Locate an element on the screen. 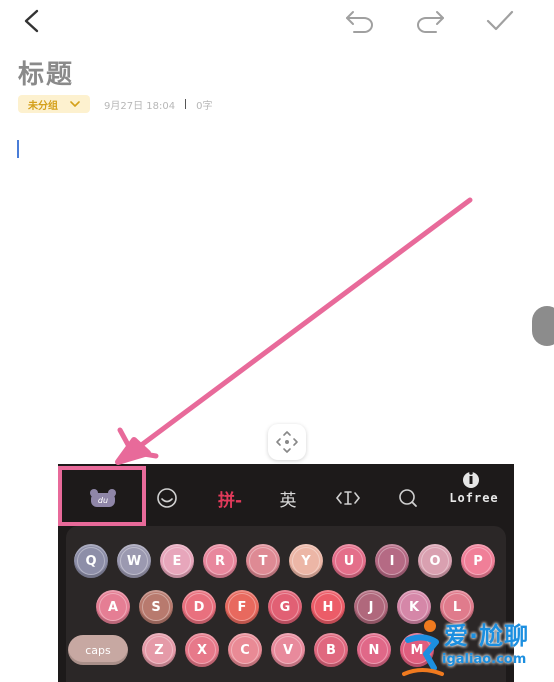  chevron-down-icon is located at coordinates (75, 104).